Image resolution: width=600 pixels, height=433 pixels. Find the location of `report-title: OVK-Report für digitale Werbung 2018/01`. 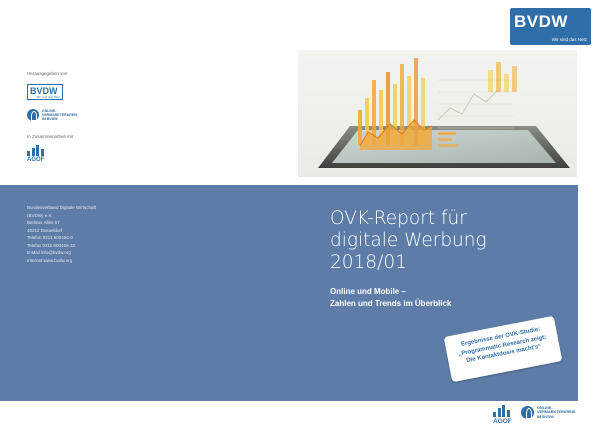

report-title: OVK-Report für digitale Werbung 2018/01 is located at coordinates (408, 241).